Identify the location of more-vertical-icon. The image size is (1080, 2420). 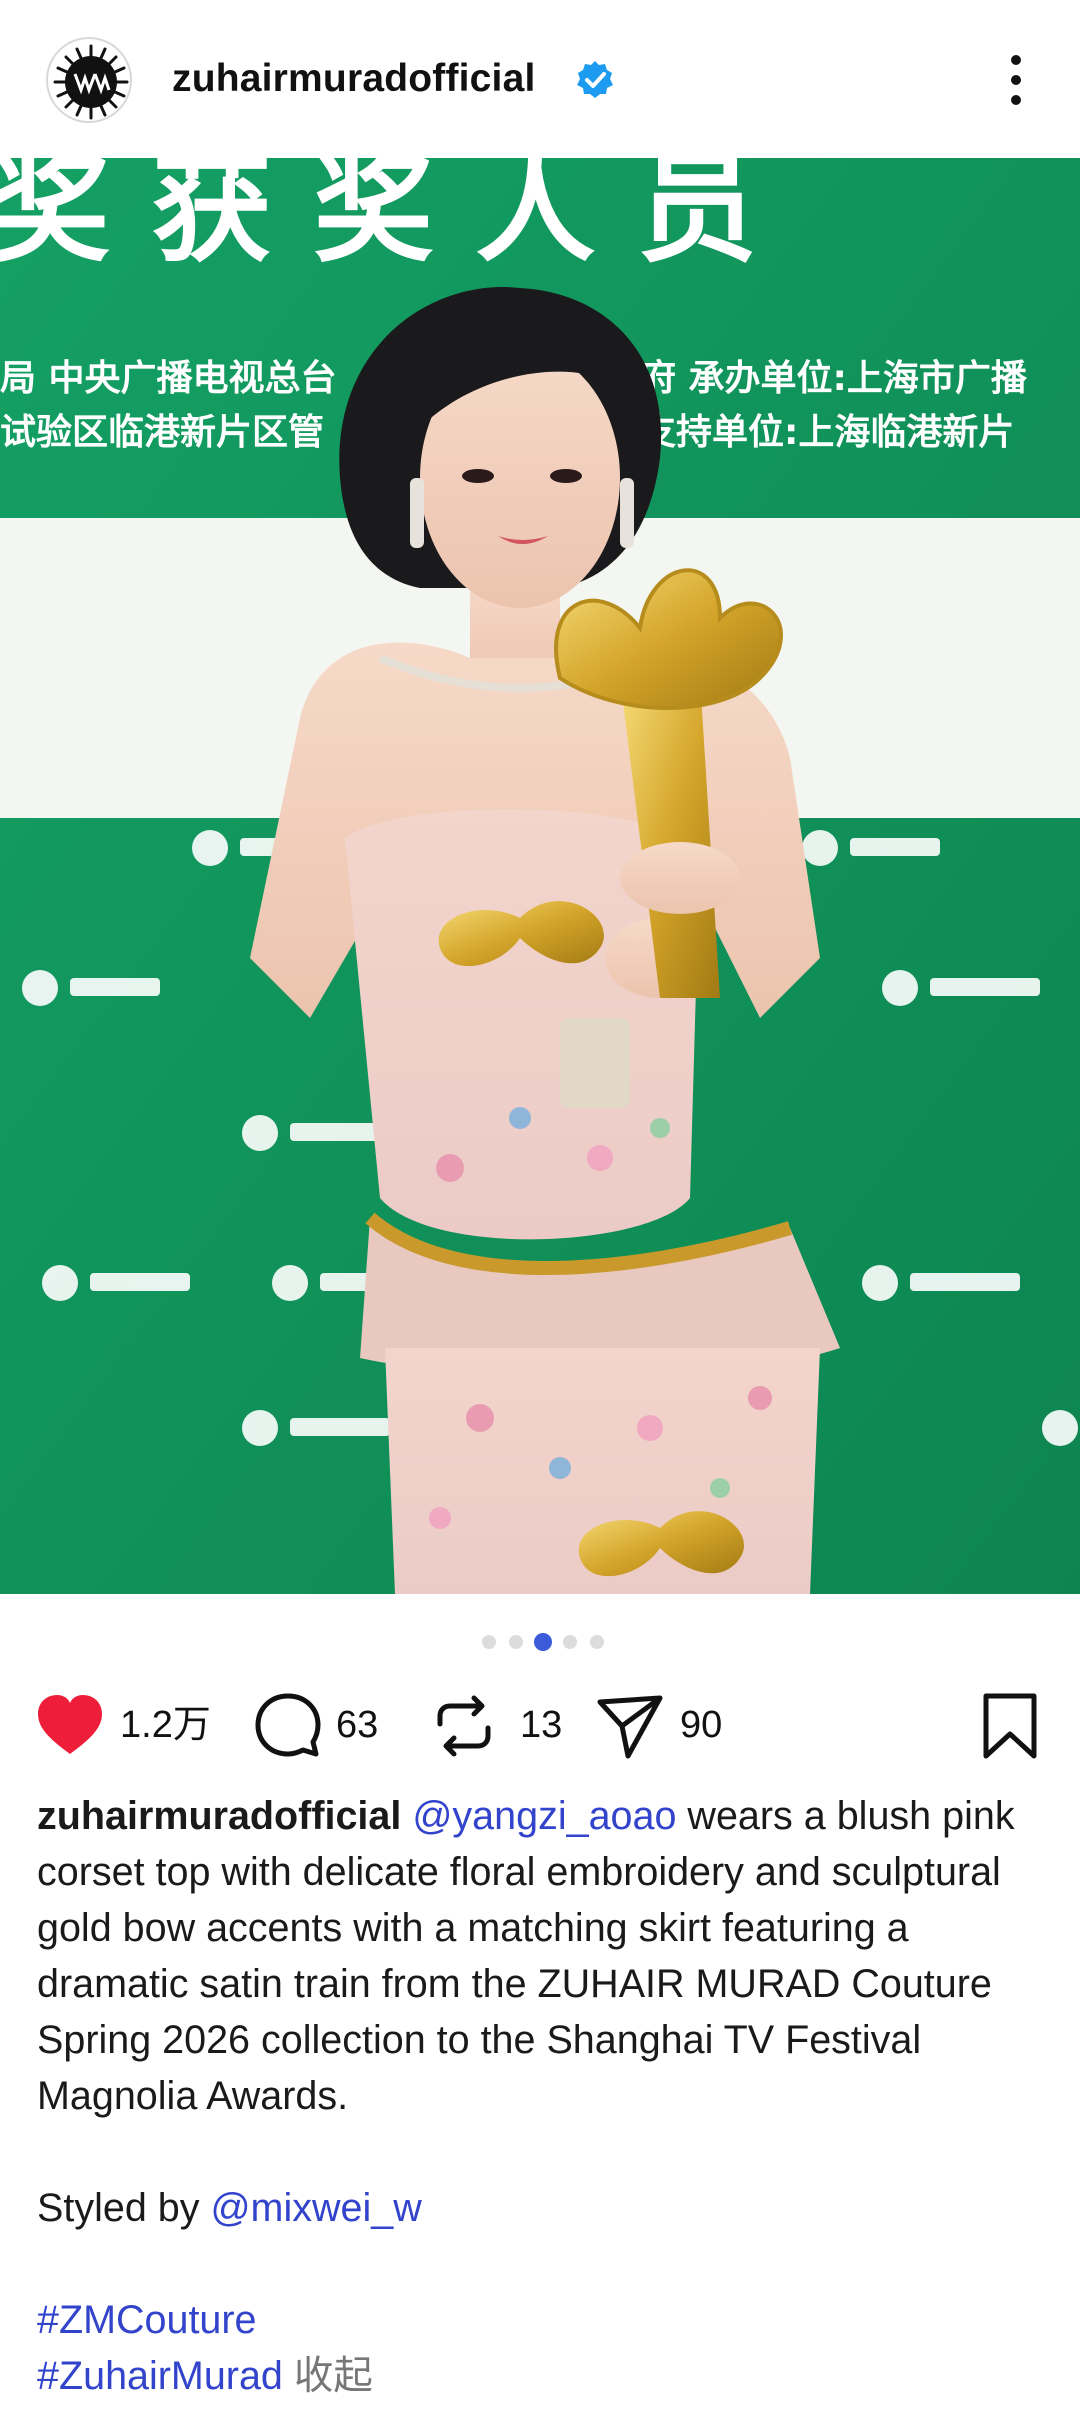
(1016, 80).